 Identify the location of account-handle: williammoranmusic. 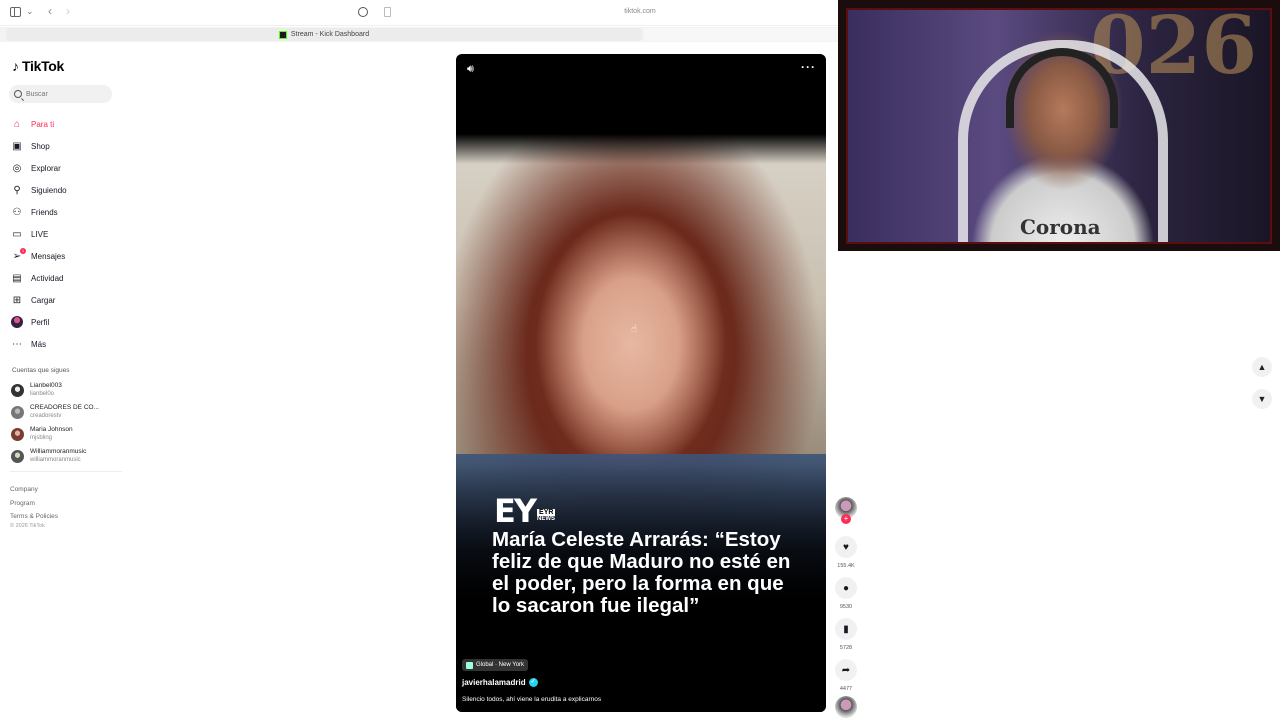
(55, 460).